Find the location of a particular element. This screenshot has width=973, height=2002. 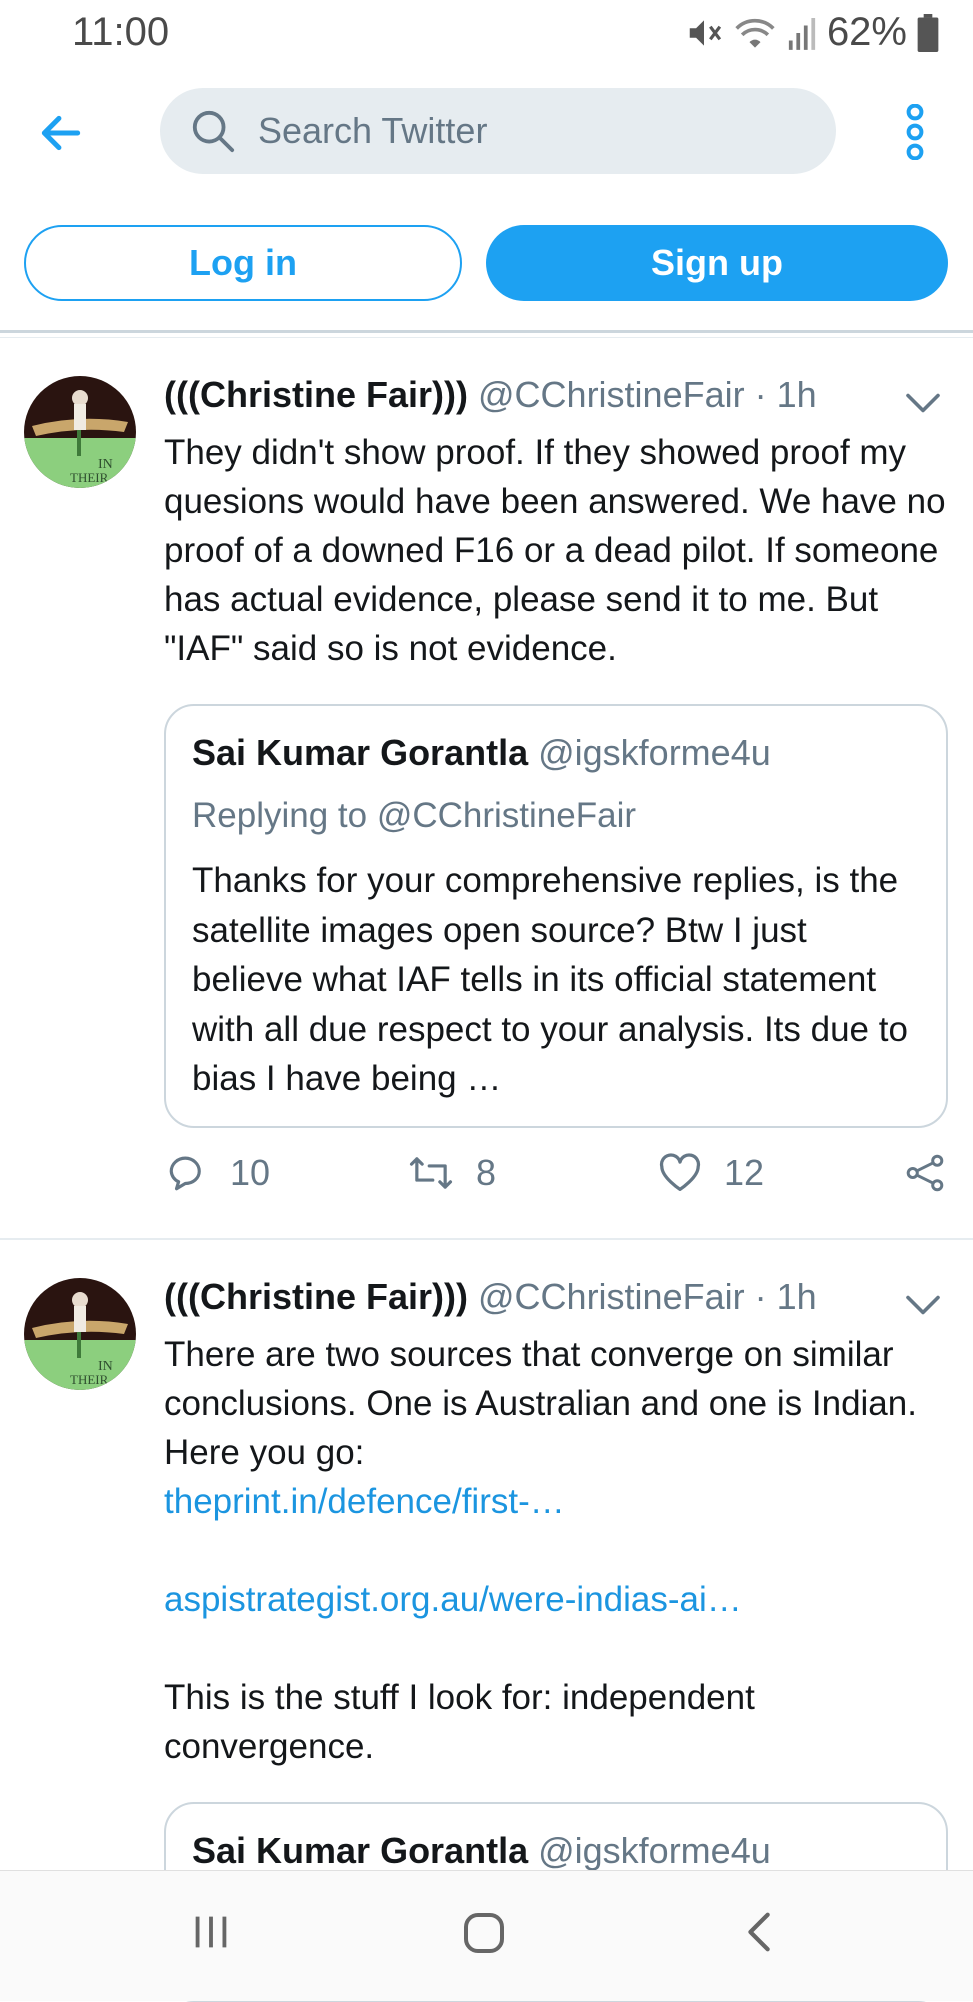

share-icon is located at coordinates (925, 1173).